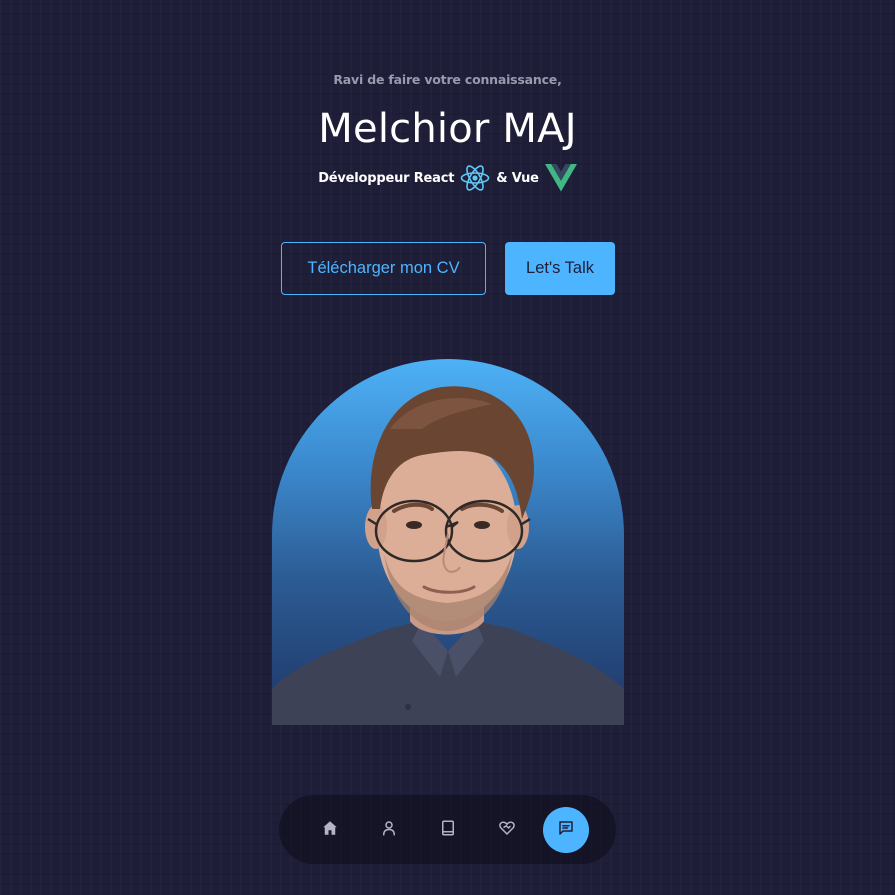 The image size is (895, 895). I want to click on role-prefix: Développeur React, so click(386, 178).